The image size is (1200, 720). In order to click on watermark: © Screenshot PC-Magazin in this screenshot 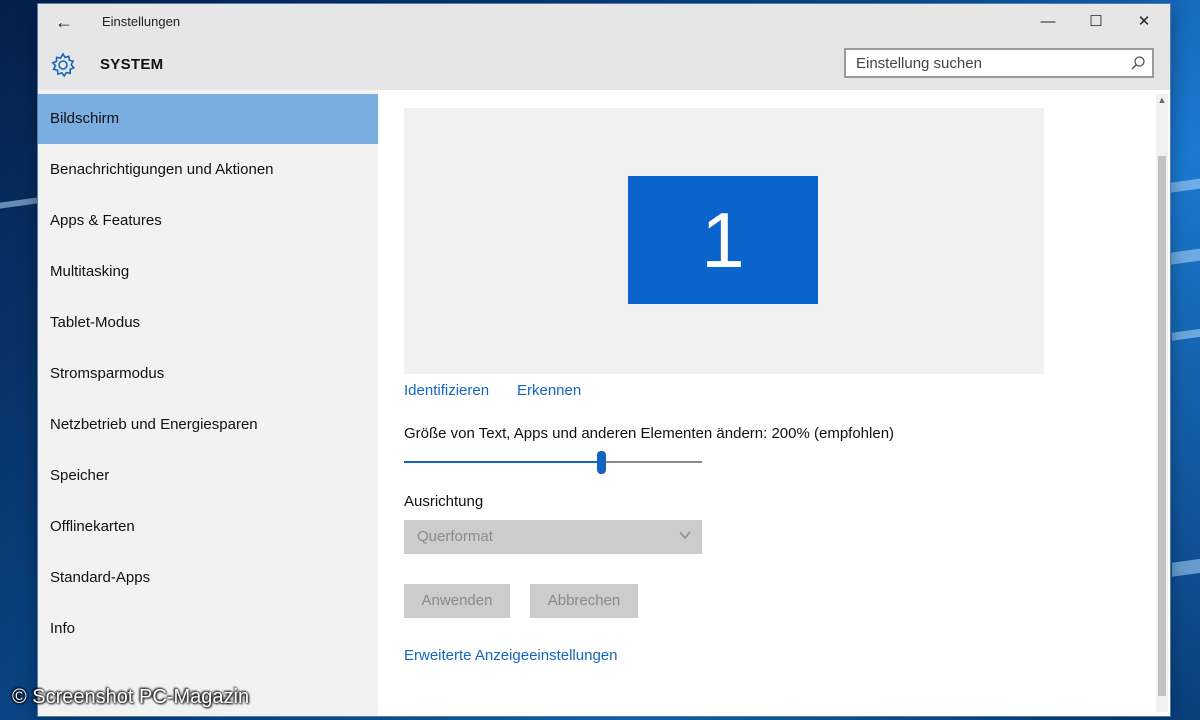, I will do `click(131, 697)`.